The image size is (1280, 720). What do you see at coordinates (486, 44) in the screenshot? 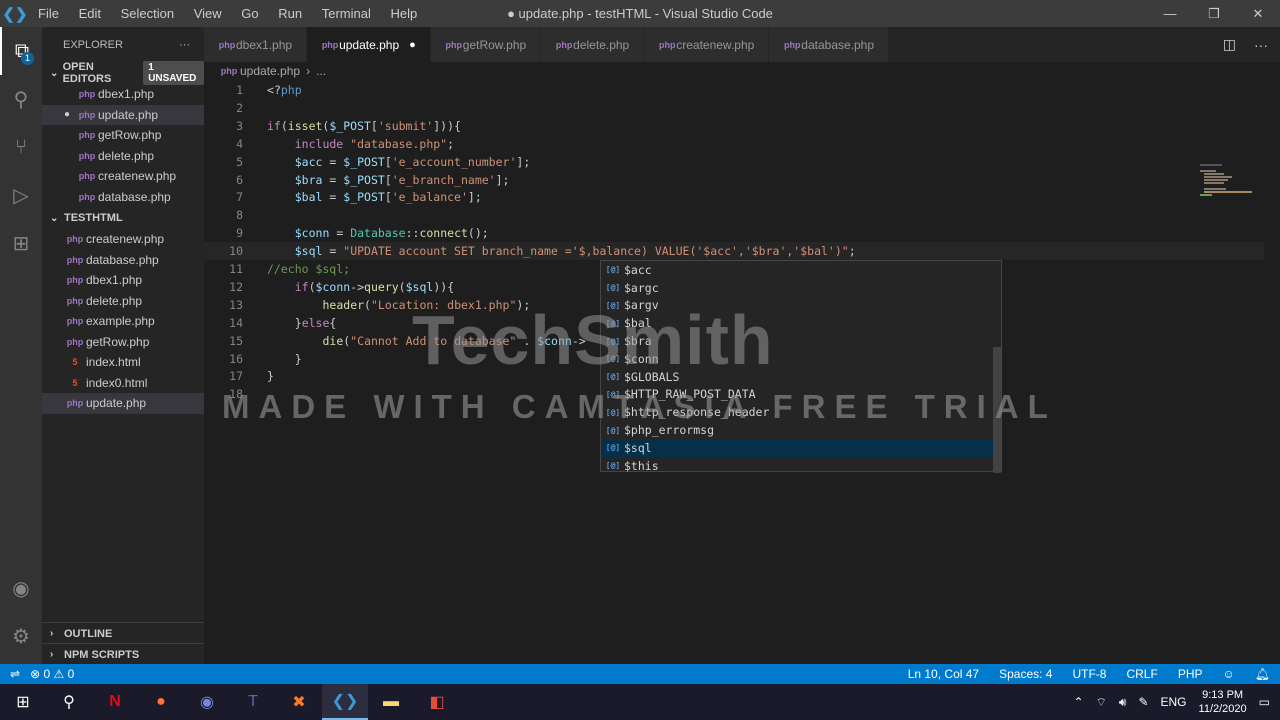
I see `editor-tab: php getRow.php` at bounding box center [486, 44].